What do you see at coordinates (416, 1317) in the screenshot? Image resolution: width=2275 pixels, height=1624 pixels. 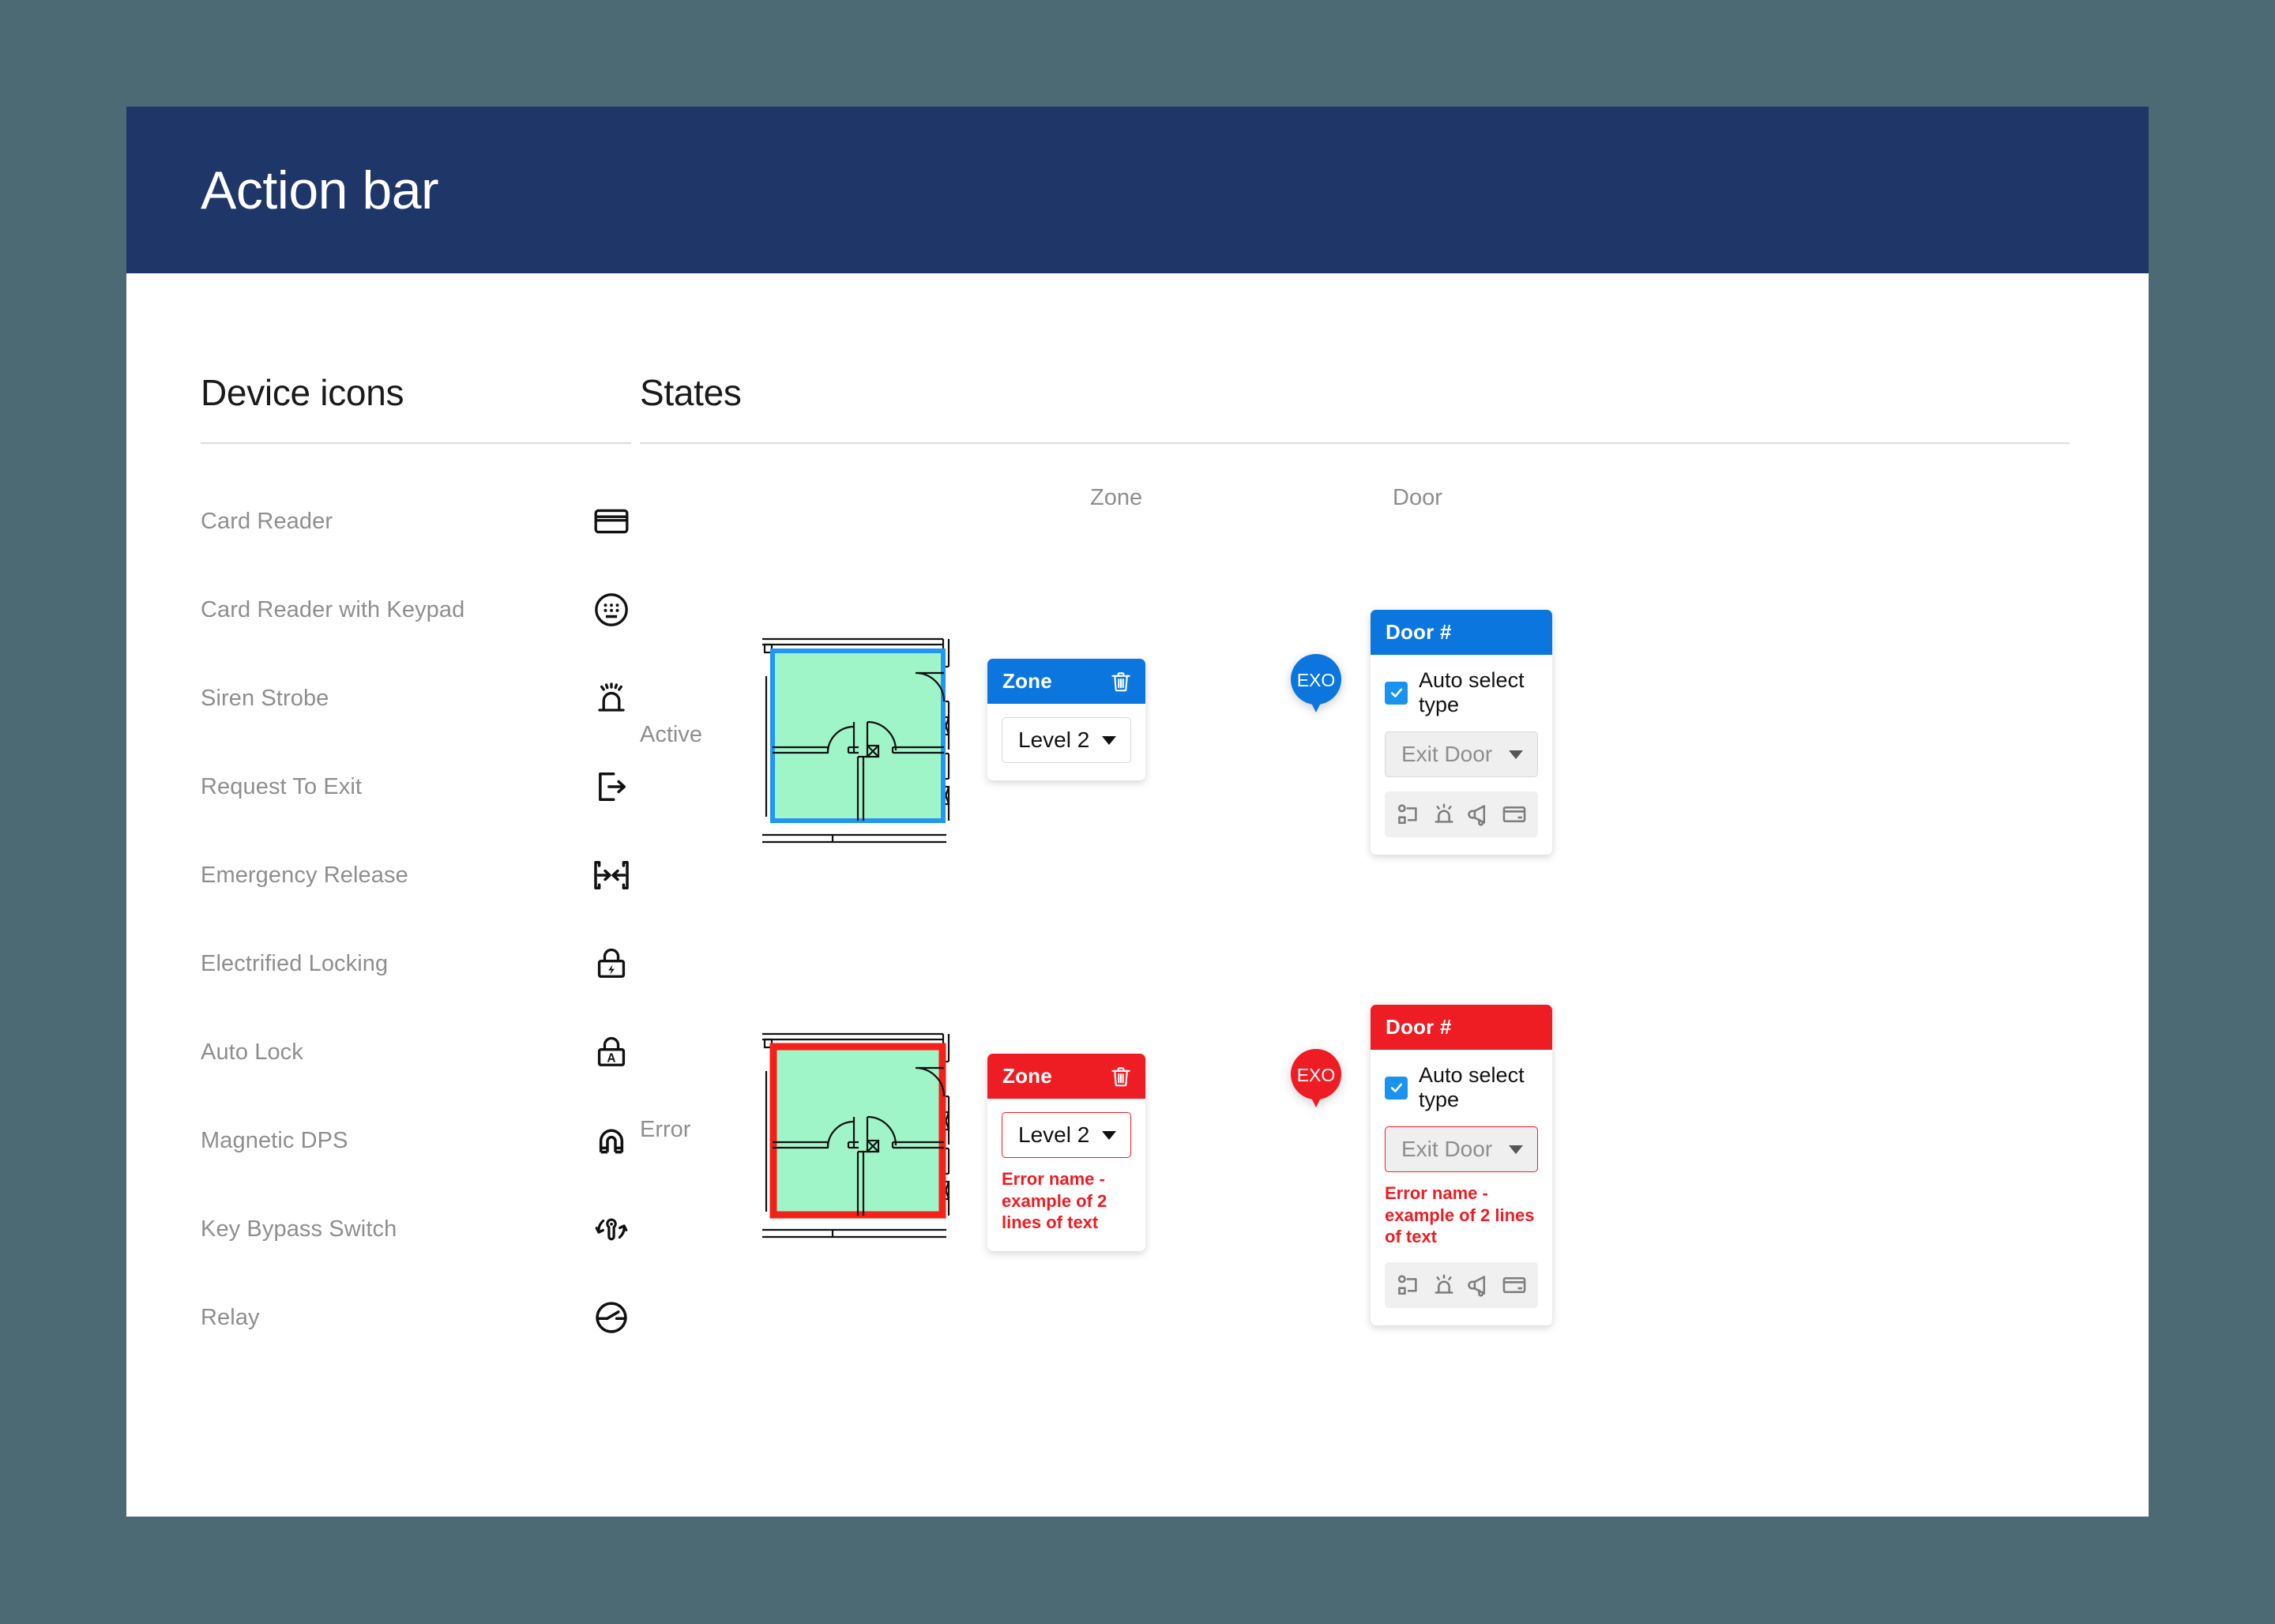 I see `list-item: Relay` at bounding box center [416, 1317].